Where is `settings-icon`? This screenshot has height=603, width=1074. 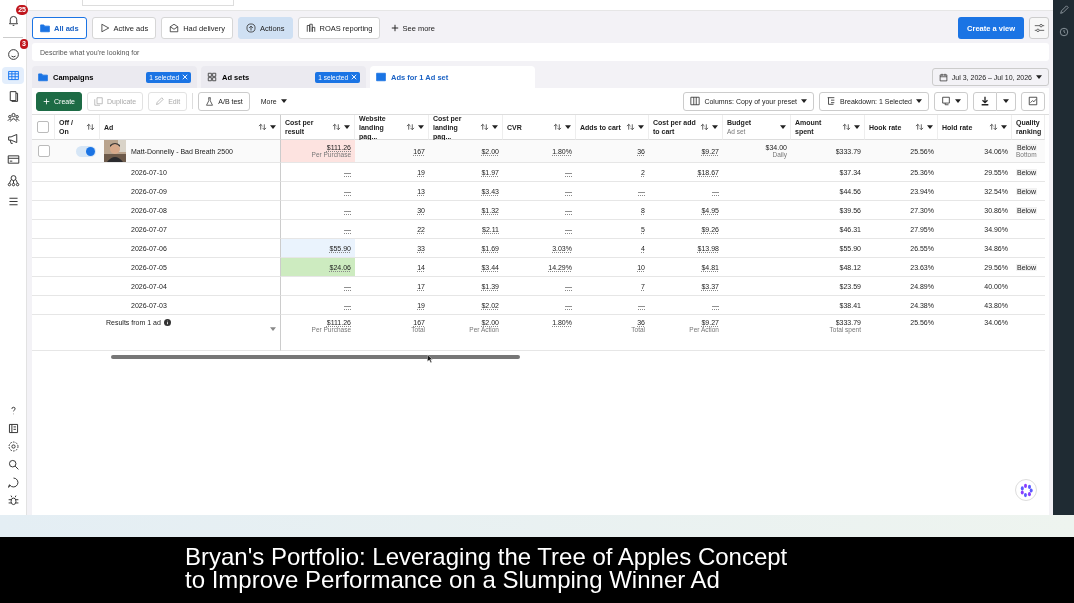 settings-icon is located at coordinates (13, 446).